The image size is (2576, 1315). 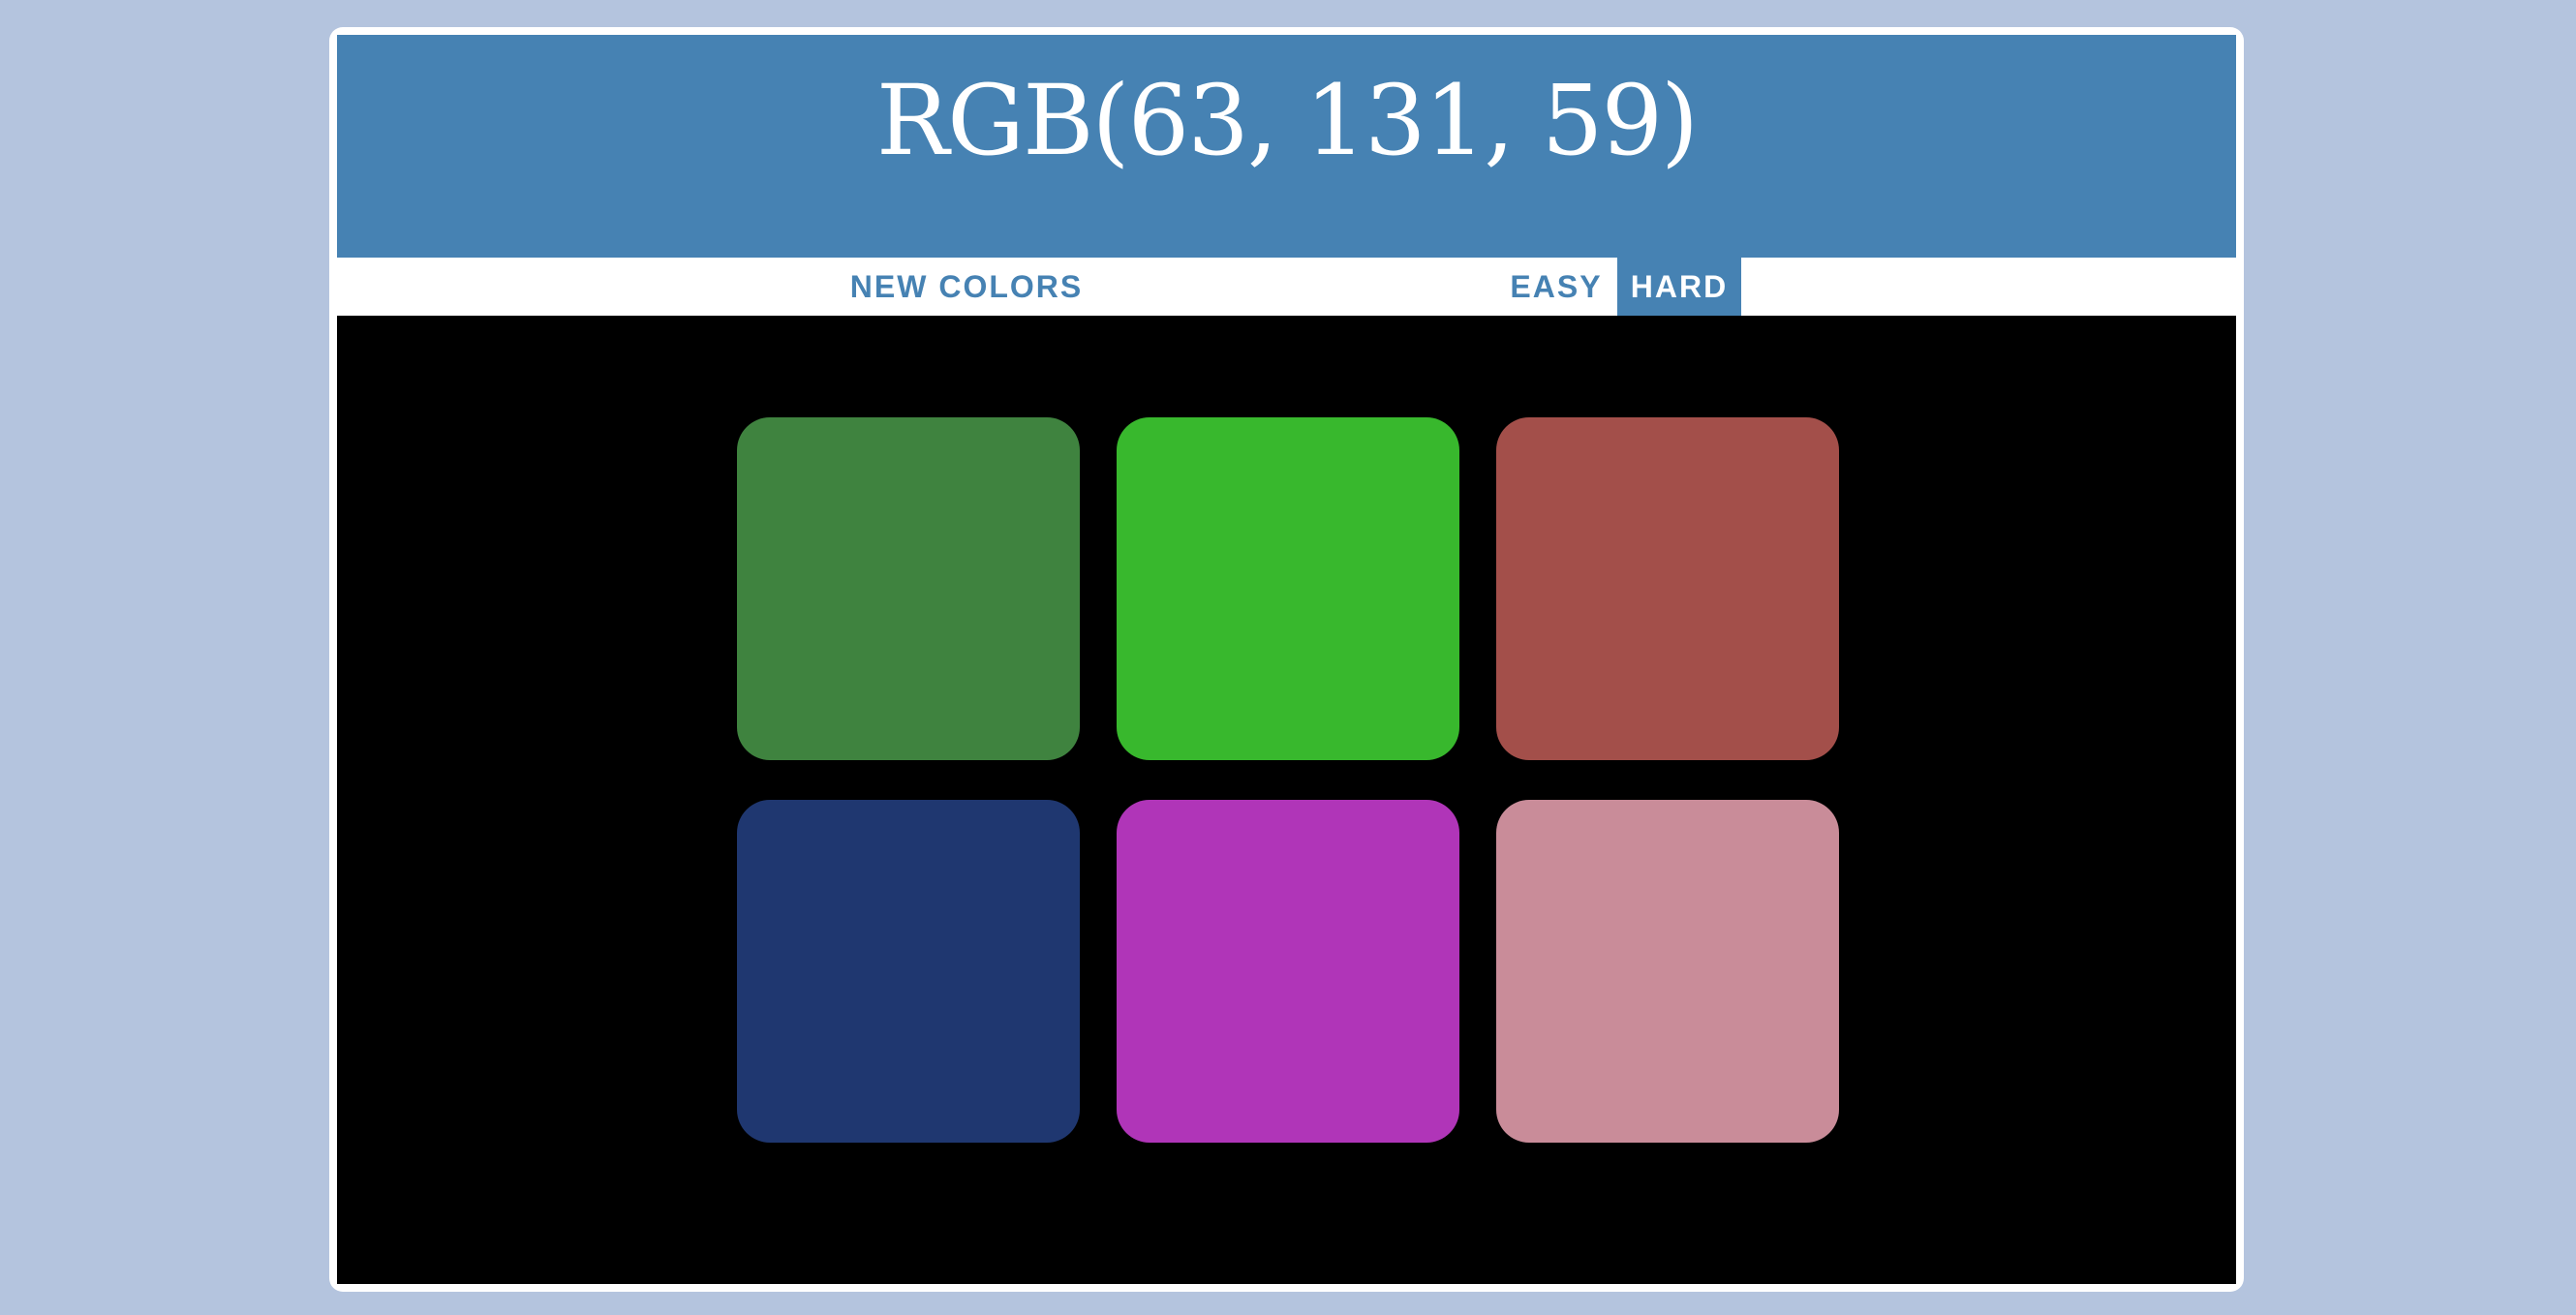 I want to click on target-rgb-title: RGB(63, 131, 59), so click(x=1287, y=121).